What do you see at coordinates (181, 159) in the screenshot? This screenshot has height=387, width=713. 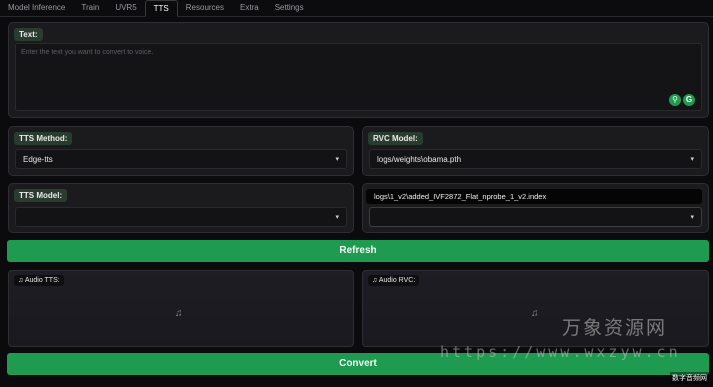 I see `tts-method-select: Edge-tts ▾` at bounding box center [181, 159].